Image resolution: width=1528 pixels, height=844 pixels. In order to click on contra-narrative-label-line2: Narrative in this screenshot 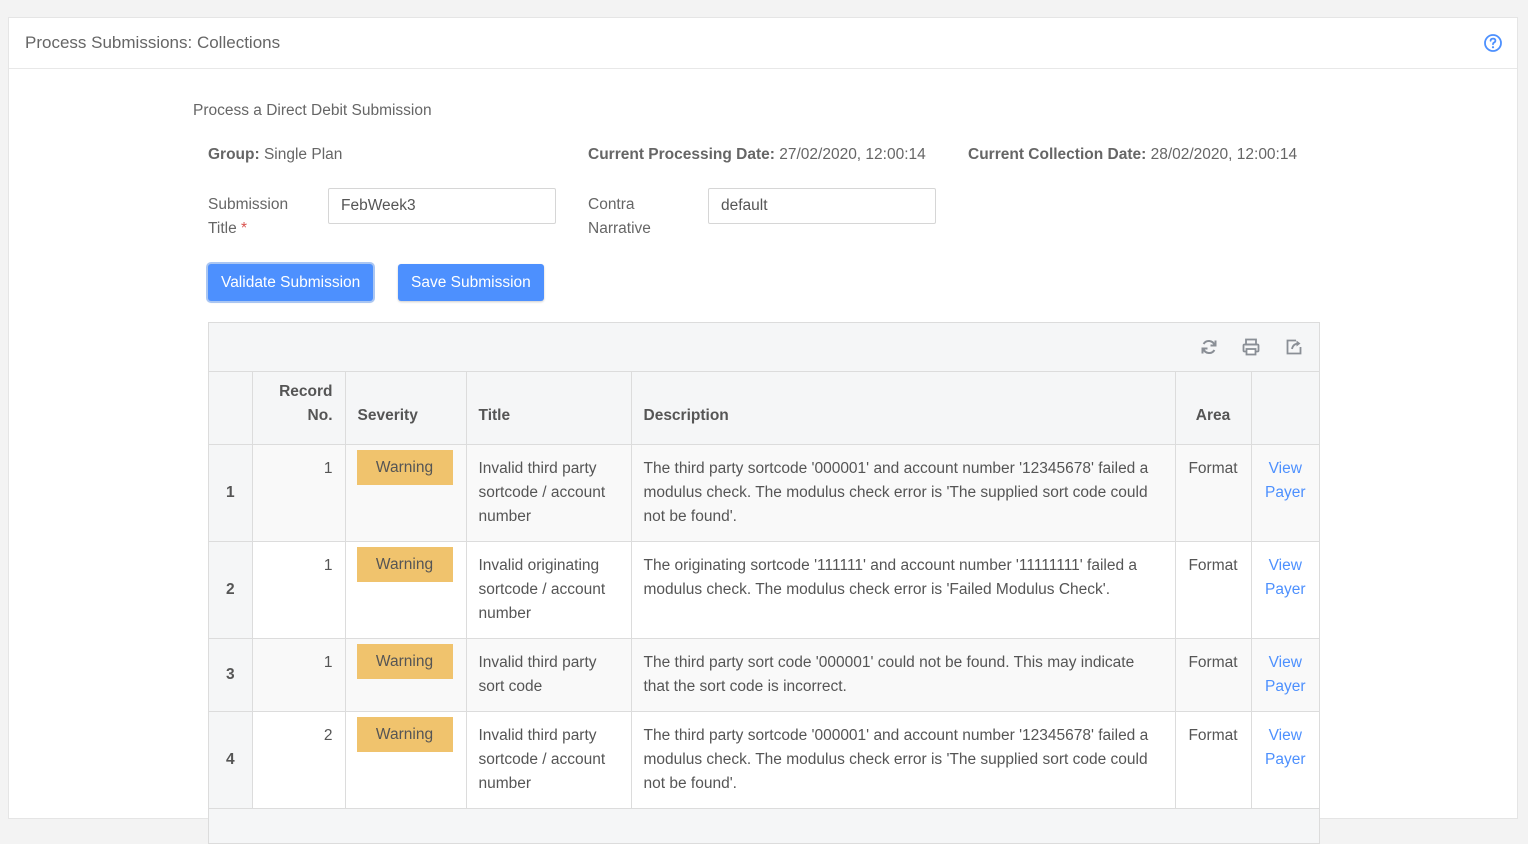, I will do `click(619, 228)`.